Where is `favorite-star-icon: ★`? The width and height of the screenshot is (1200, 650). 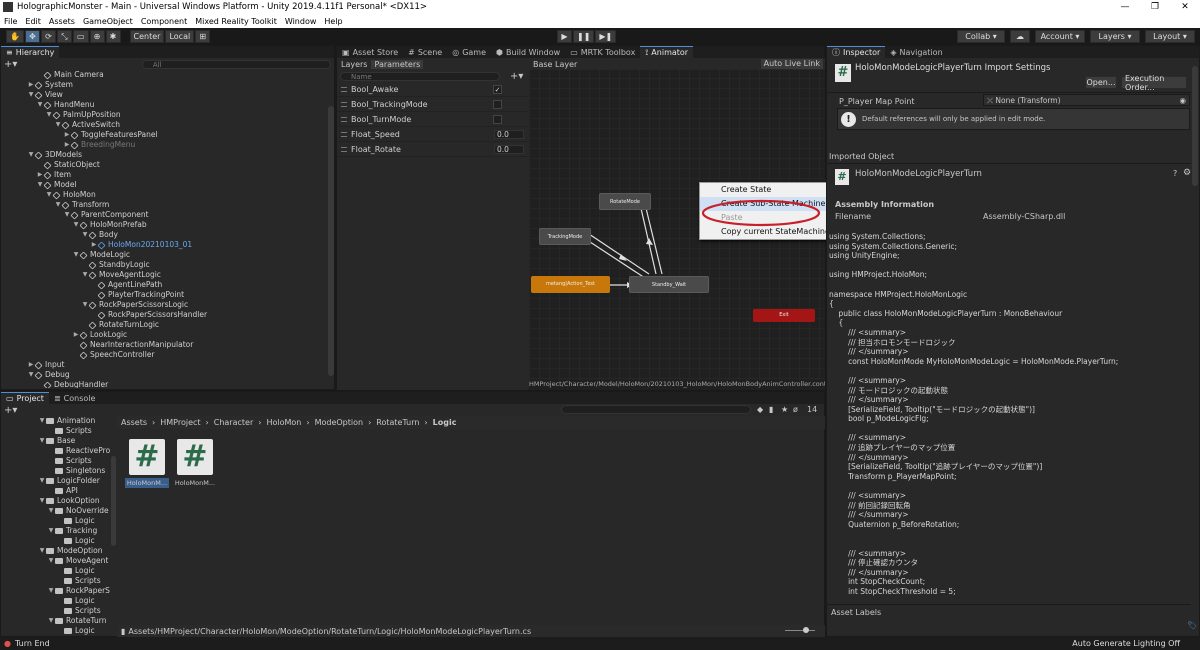 favorite-star-icon: ★ is located at coordinates (784, 409).